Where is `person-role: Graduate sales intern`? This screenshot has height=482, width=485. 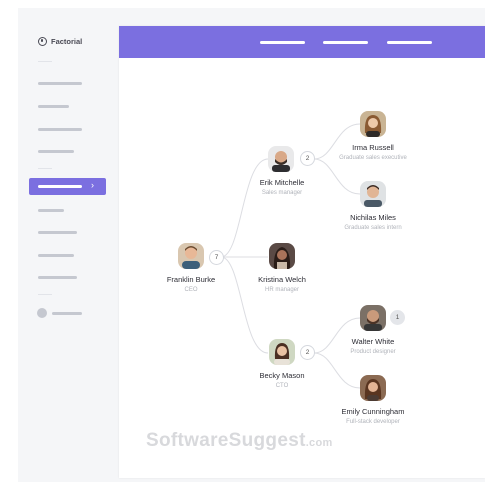 person-role: Graduate sales intern is located at coordinates (373, 228).